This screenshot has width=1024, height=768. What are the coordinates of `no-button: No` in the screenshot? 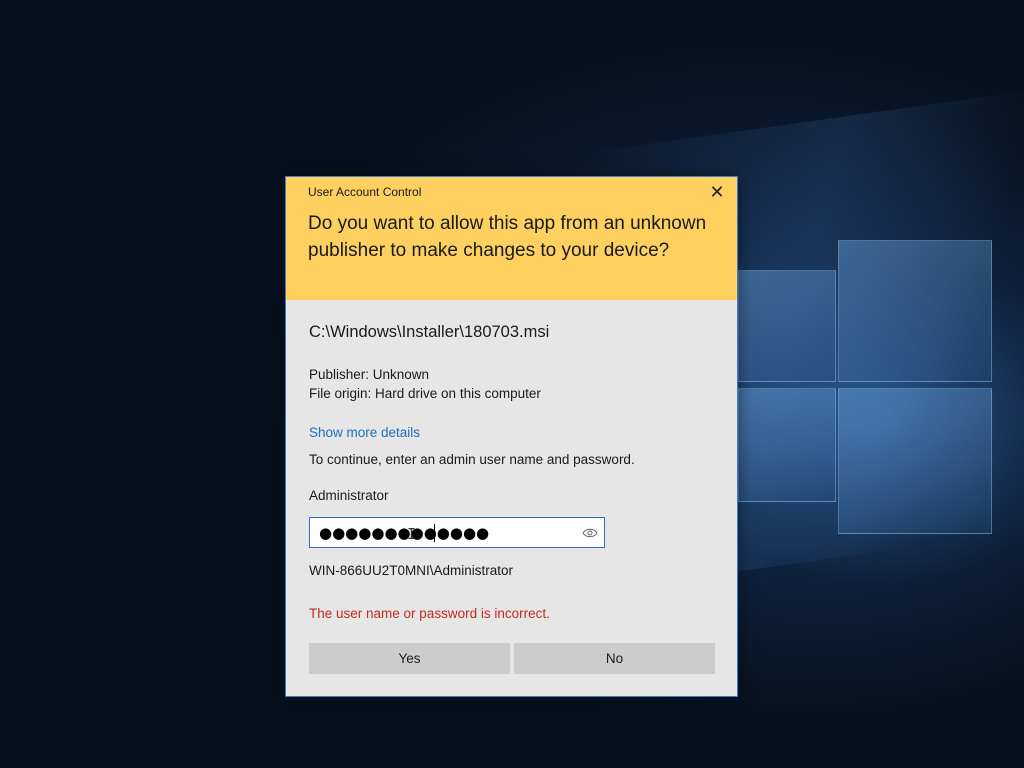 It's located at (614, 658).